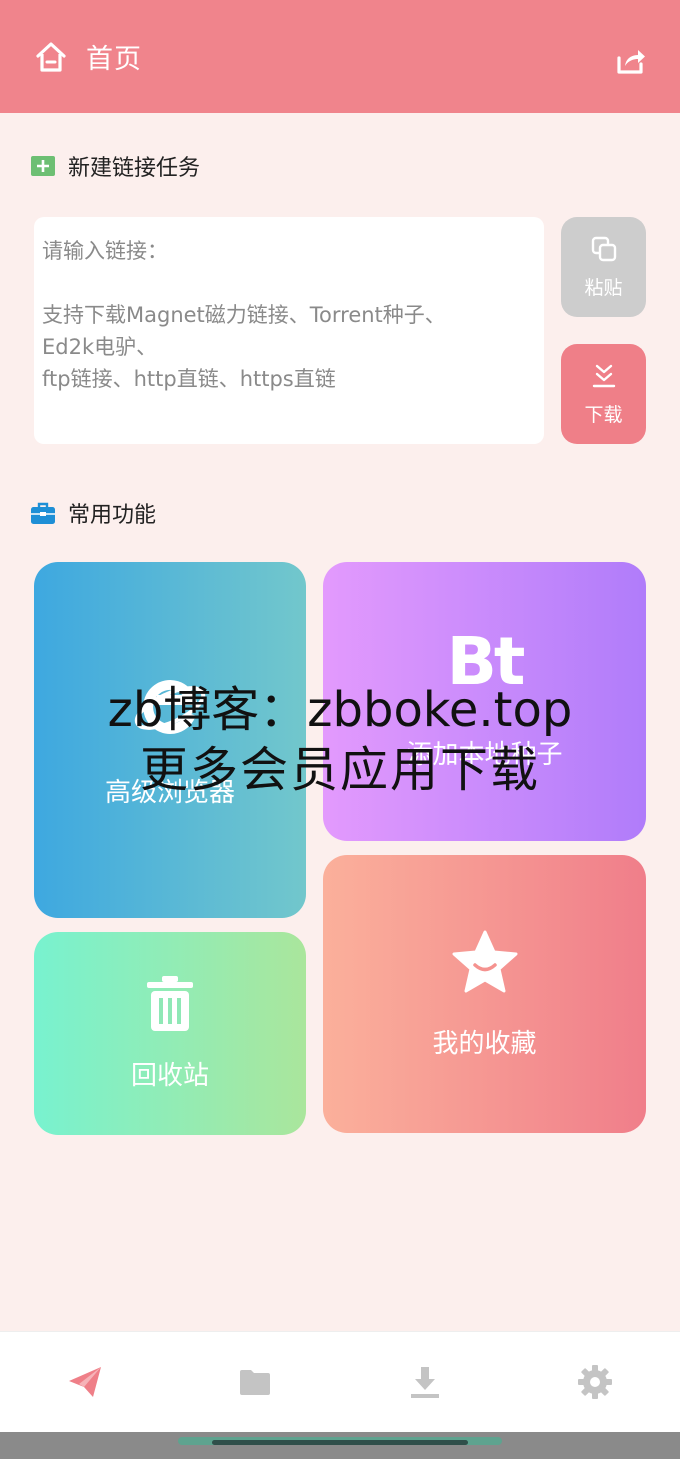 The width and height of the screenshot is (680, 1459). I want to click on link-input-placeholder: 支持下载Magnet磁力链接、Torrent种子、, so click(244, 315).